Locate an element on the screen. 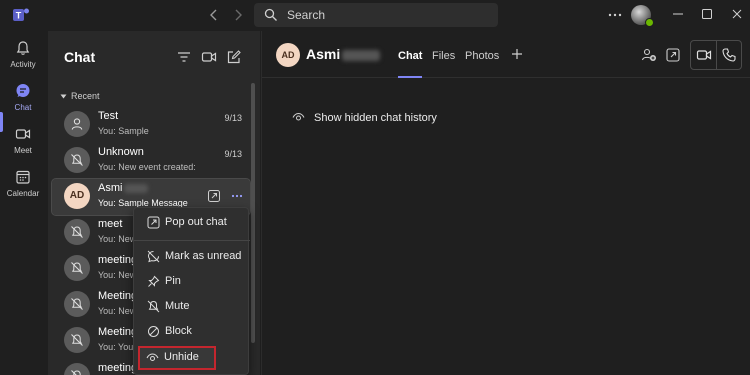  chat-list-item: Test You: Sample 9/13 is located at coordinates (151, 125).